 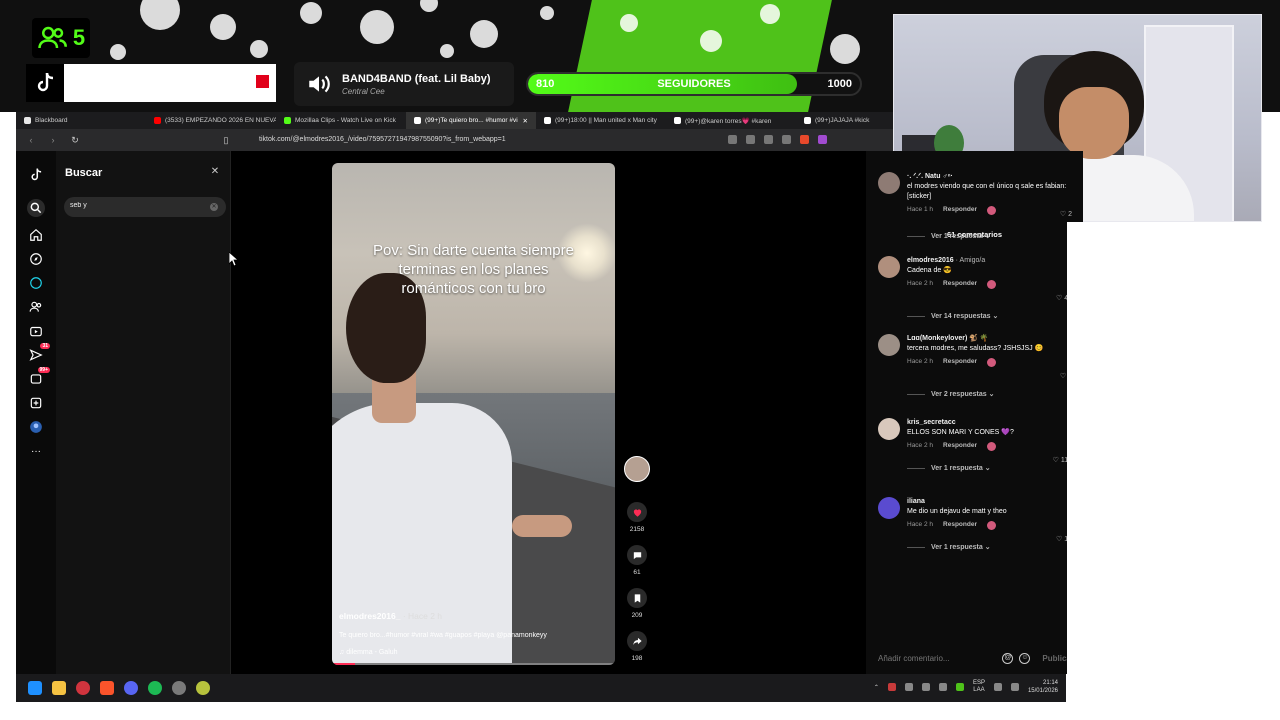 I want to click on nav-activity: 99+, so click(x=39, y=377).